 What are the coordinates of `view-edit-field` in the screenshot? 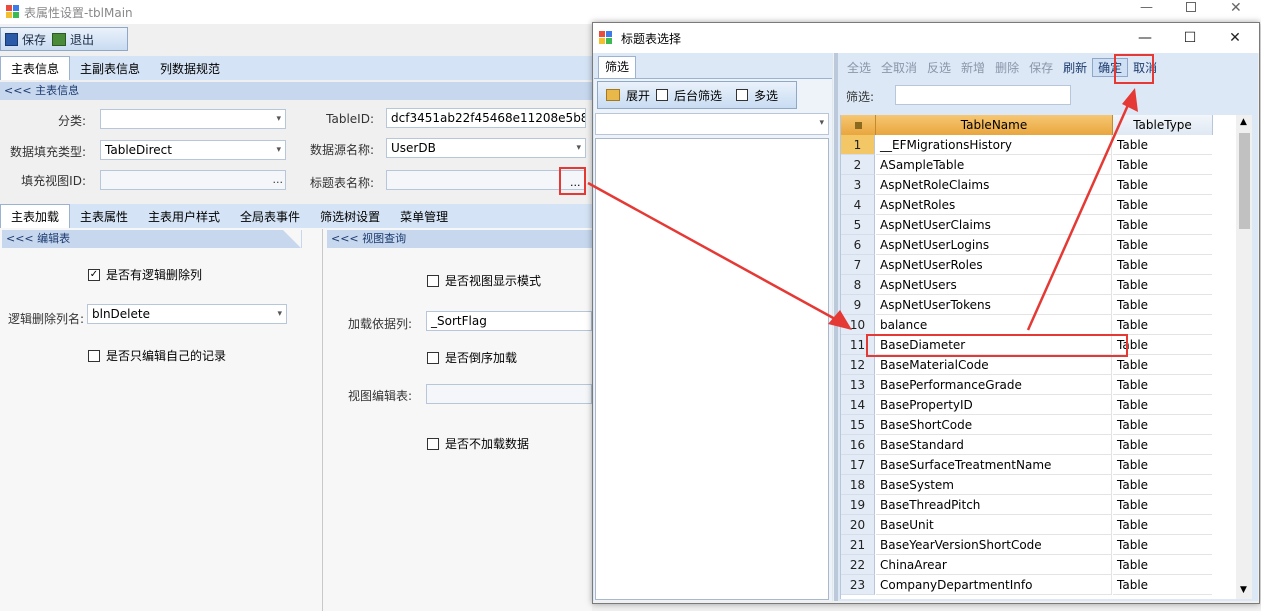 It's located at (509, 394).